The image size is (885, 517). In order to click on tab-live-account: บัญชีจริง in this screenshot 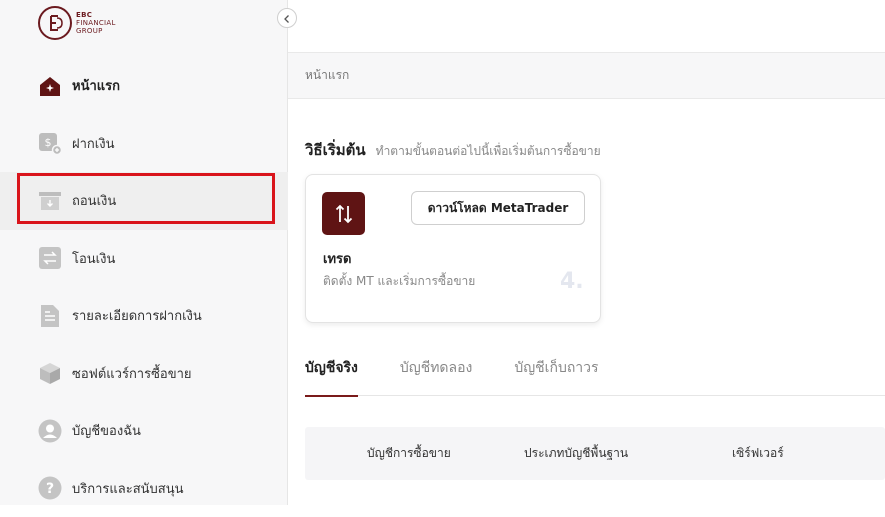, I will do `click(331, 368)`.